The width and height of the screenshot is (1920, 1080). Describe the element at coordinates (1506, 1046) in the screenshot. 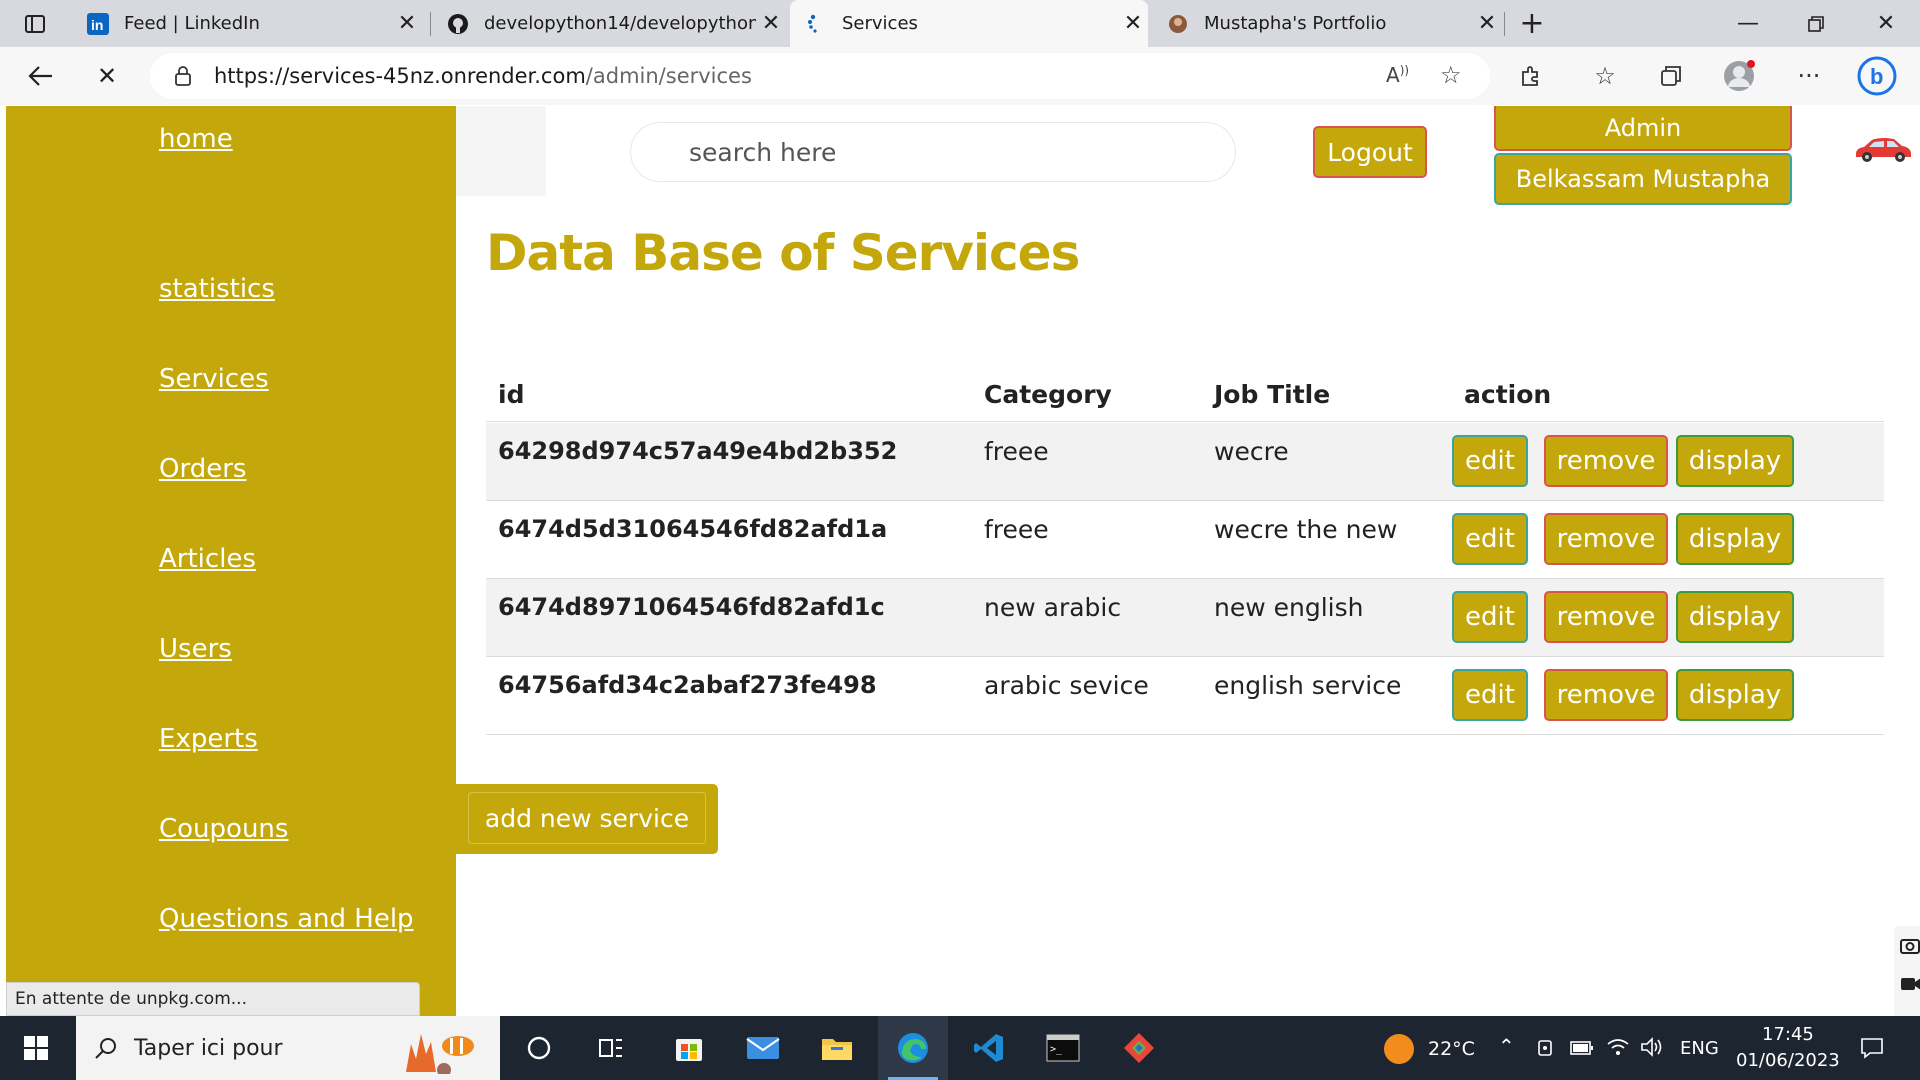

I see `chevron-up-icon: ⌃` at that location.